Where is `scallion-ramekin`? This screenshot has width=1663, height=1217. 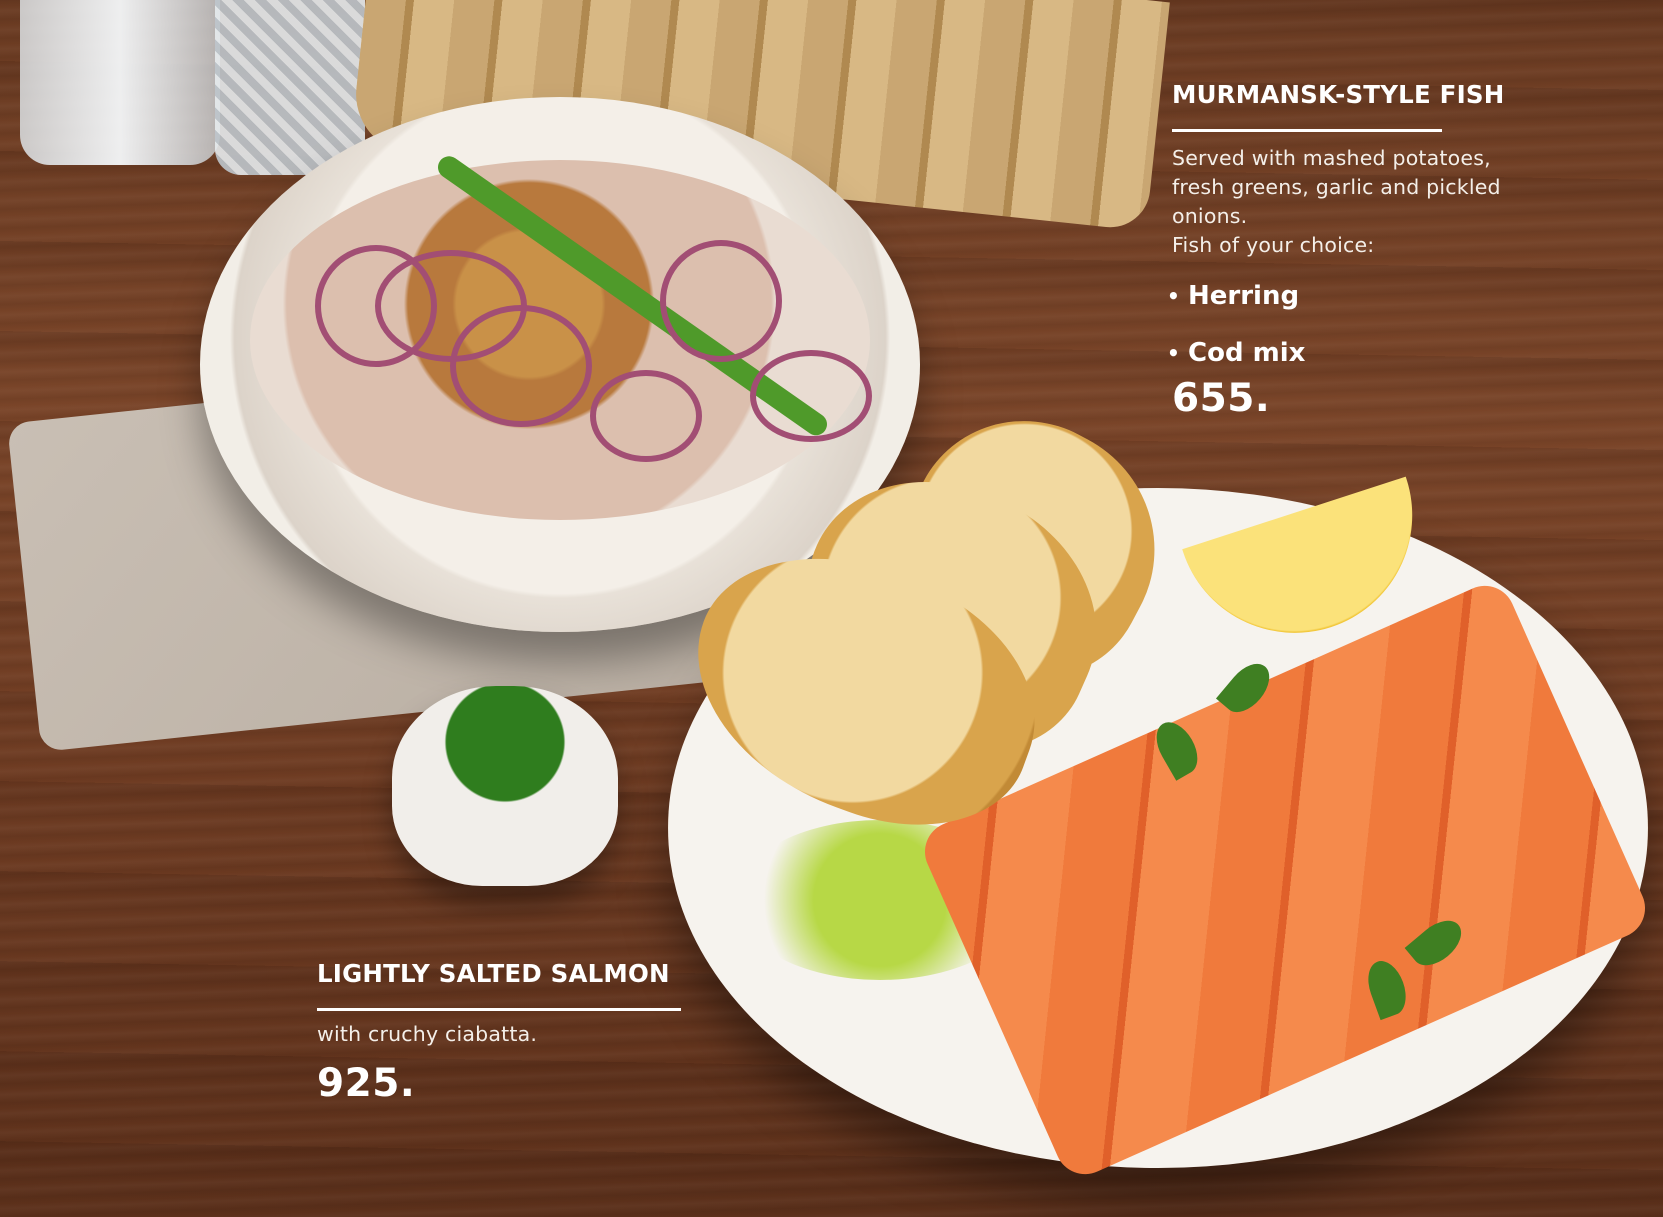
scallion-ramekin is located at coordinates (505, 786).